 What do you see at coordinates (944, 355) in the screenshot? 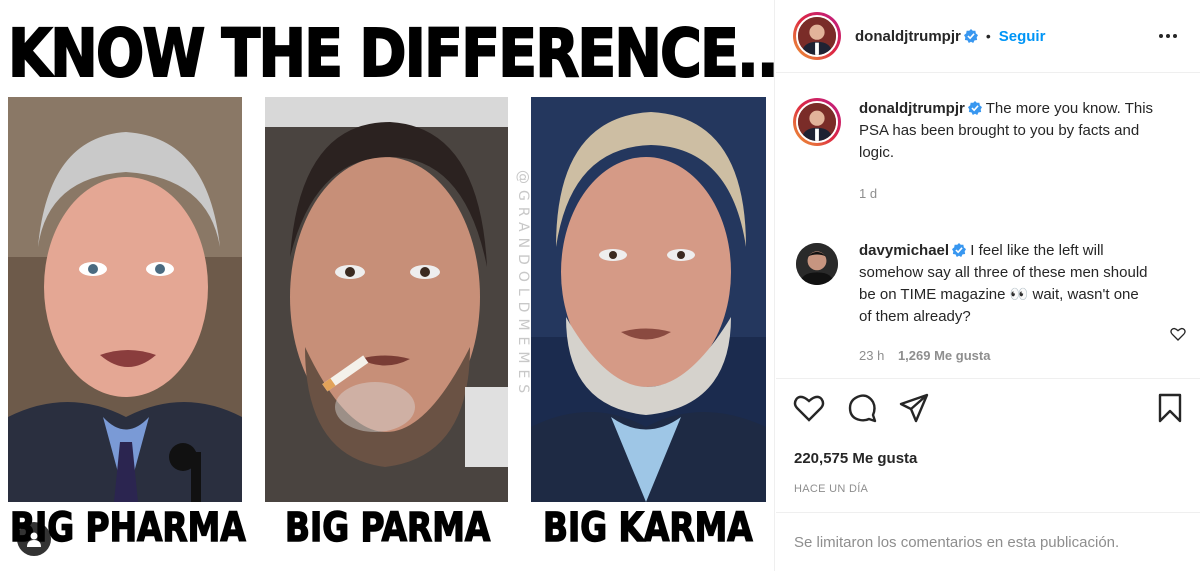
I see `comment-likes: 1,269 Me gusta` at bounding box center [944, 355].